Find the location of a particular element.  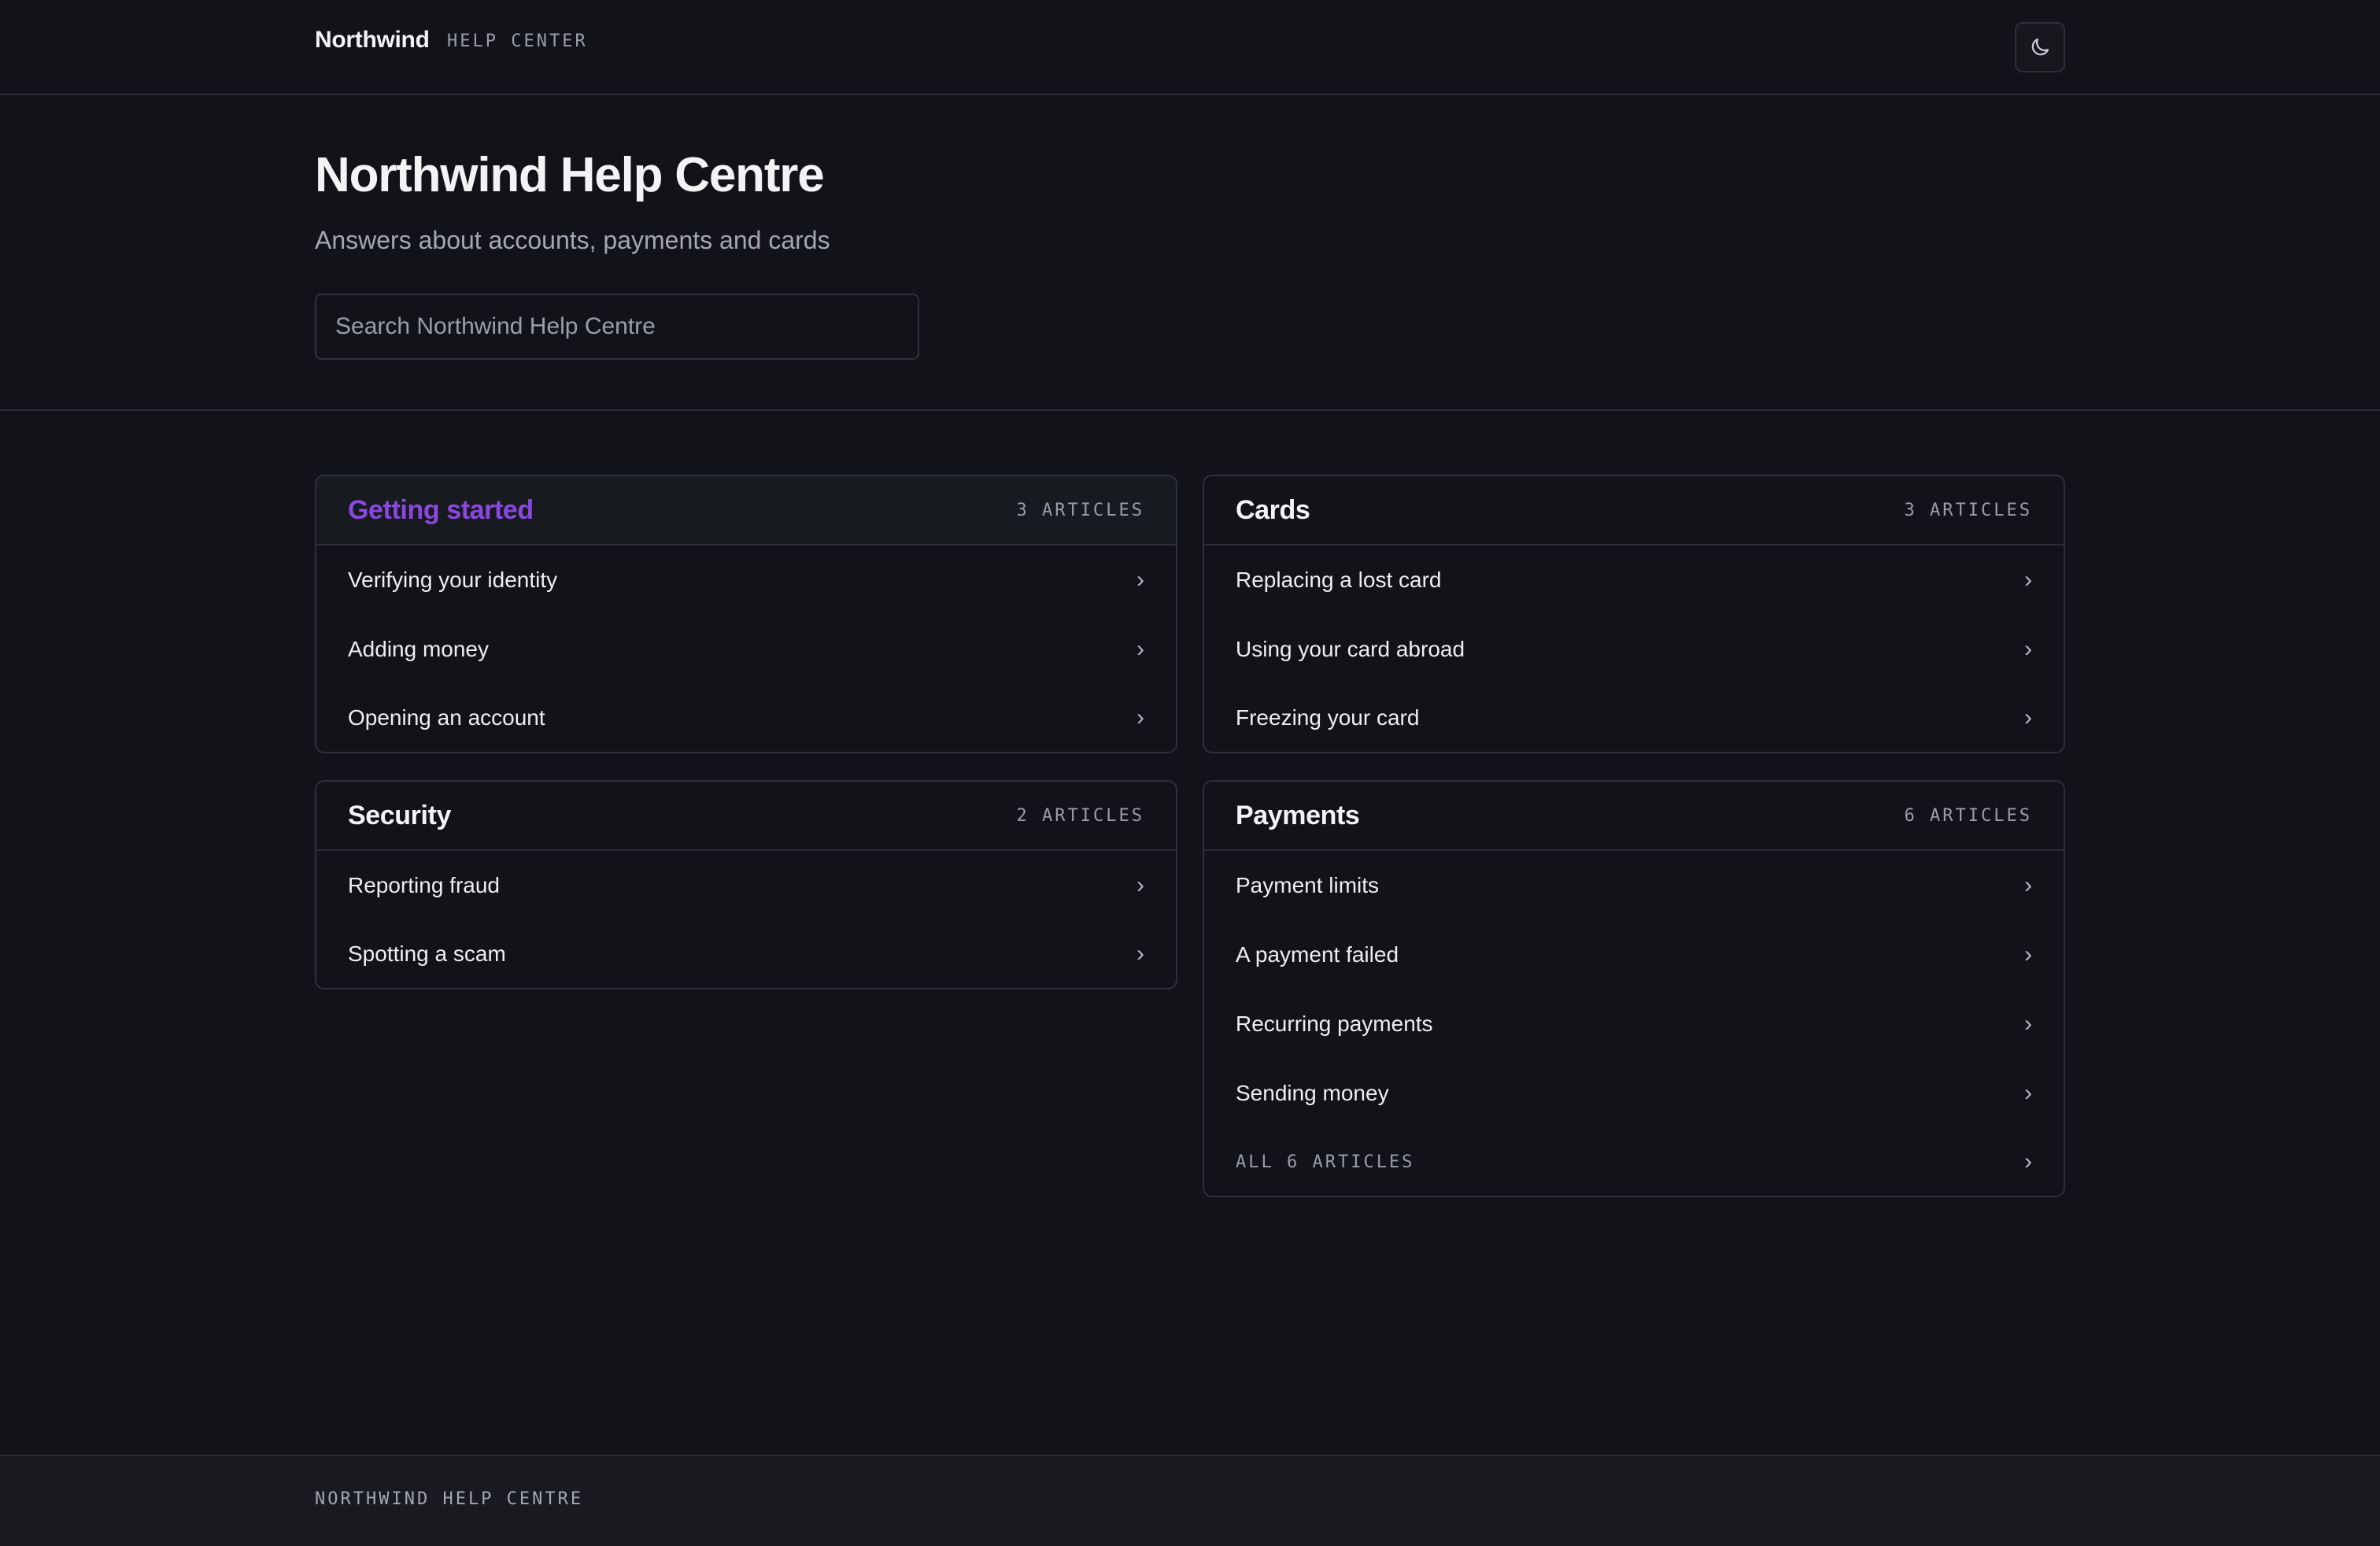

brand-logo-text: Northwind is located at coordinates (372, 40).